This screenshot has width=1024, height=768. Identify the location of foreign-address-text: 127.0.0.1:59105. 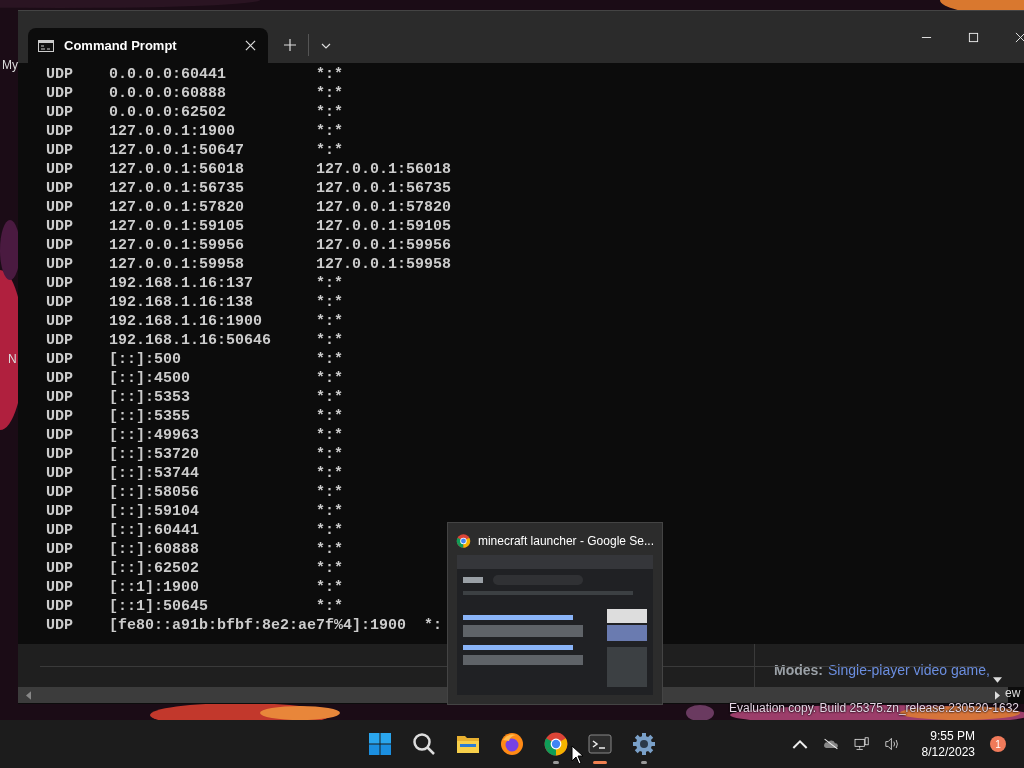
(384, 226).